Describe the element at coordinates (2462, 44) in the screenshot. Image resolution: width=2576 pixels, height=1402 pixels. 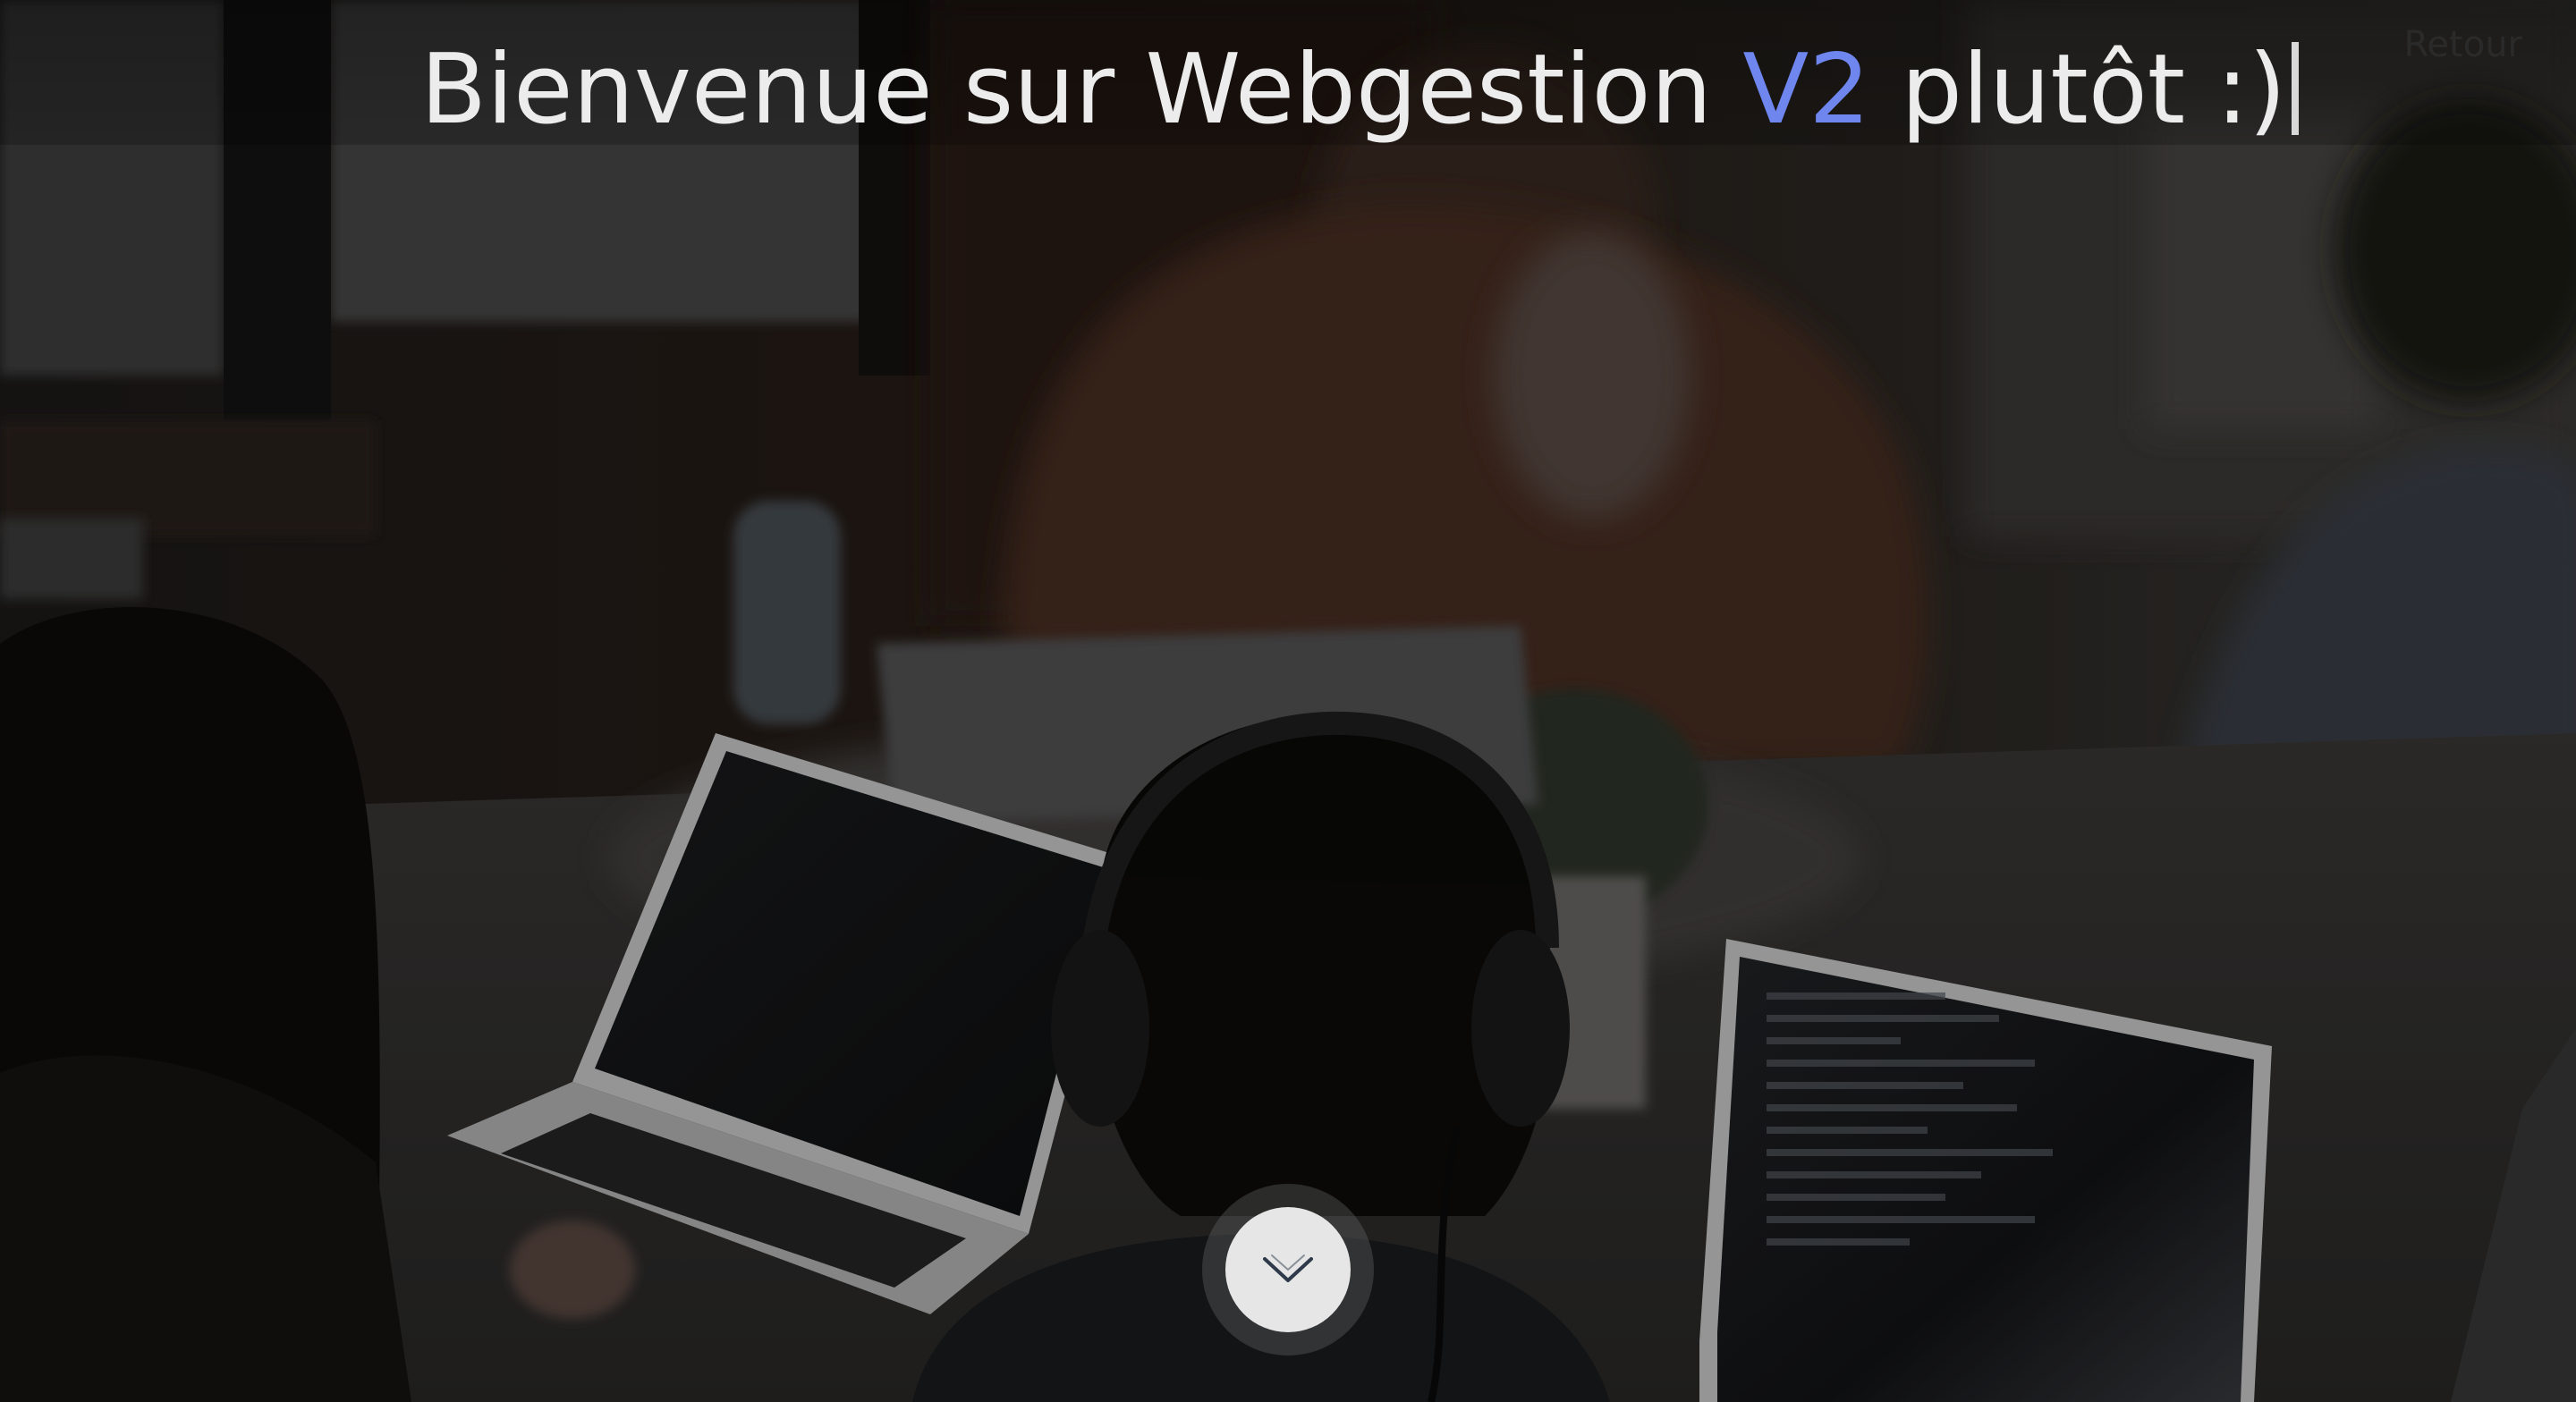
I see `back-link: Retour` at that location.